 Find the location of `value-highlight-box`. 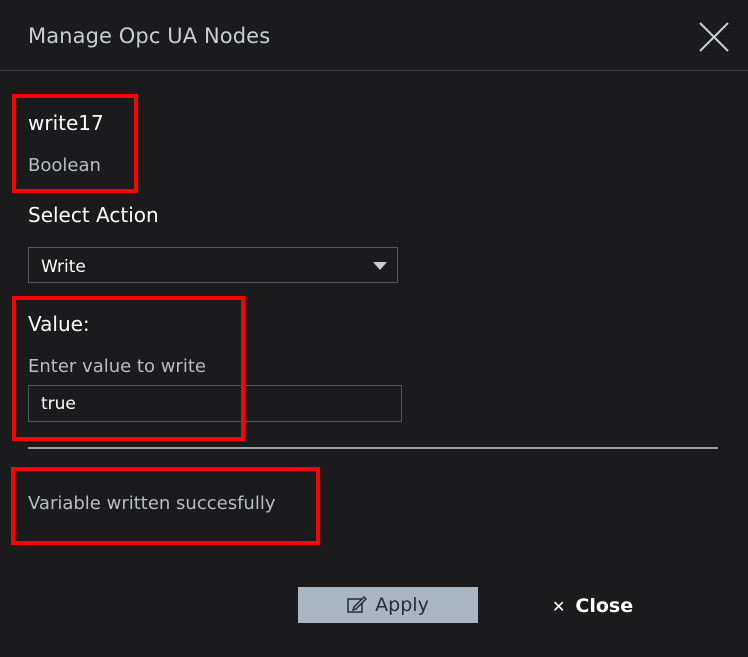

value-highlight-box is located at coordinates (128, 368).